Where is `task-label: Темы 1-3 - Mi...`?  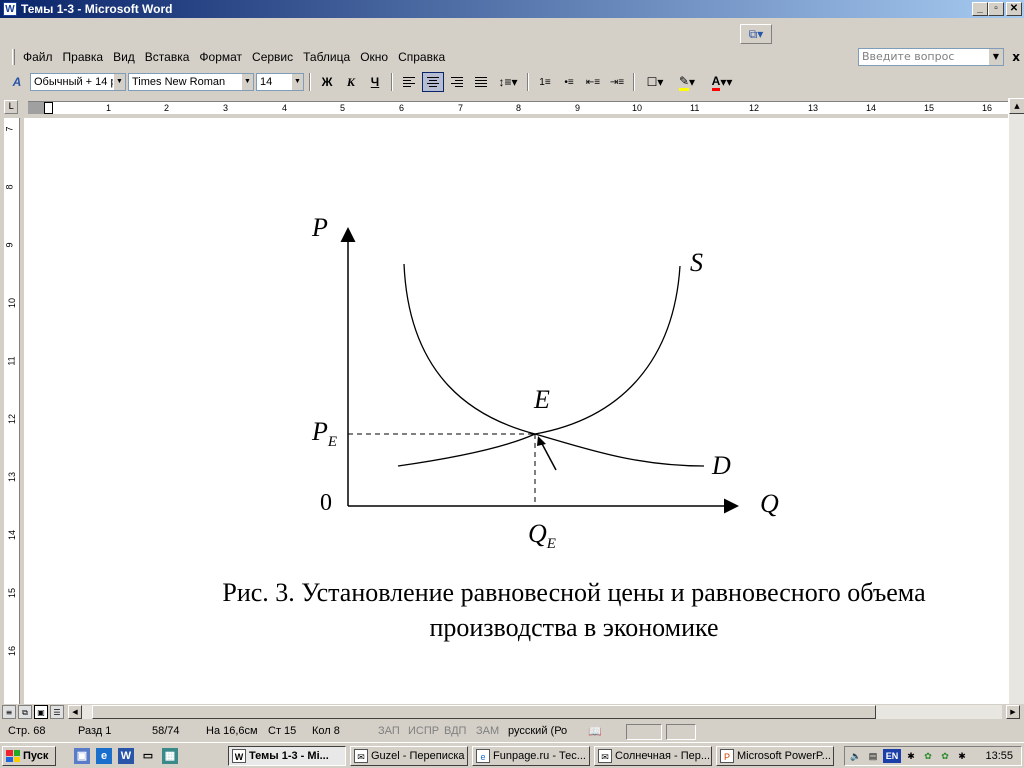
task-label: Темы 1-3 - Mi... is located at coordinates (289, 756).